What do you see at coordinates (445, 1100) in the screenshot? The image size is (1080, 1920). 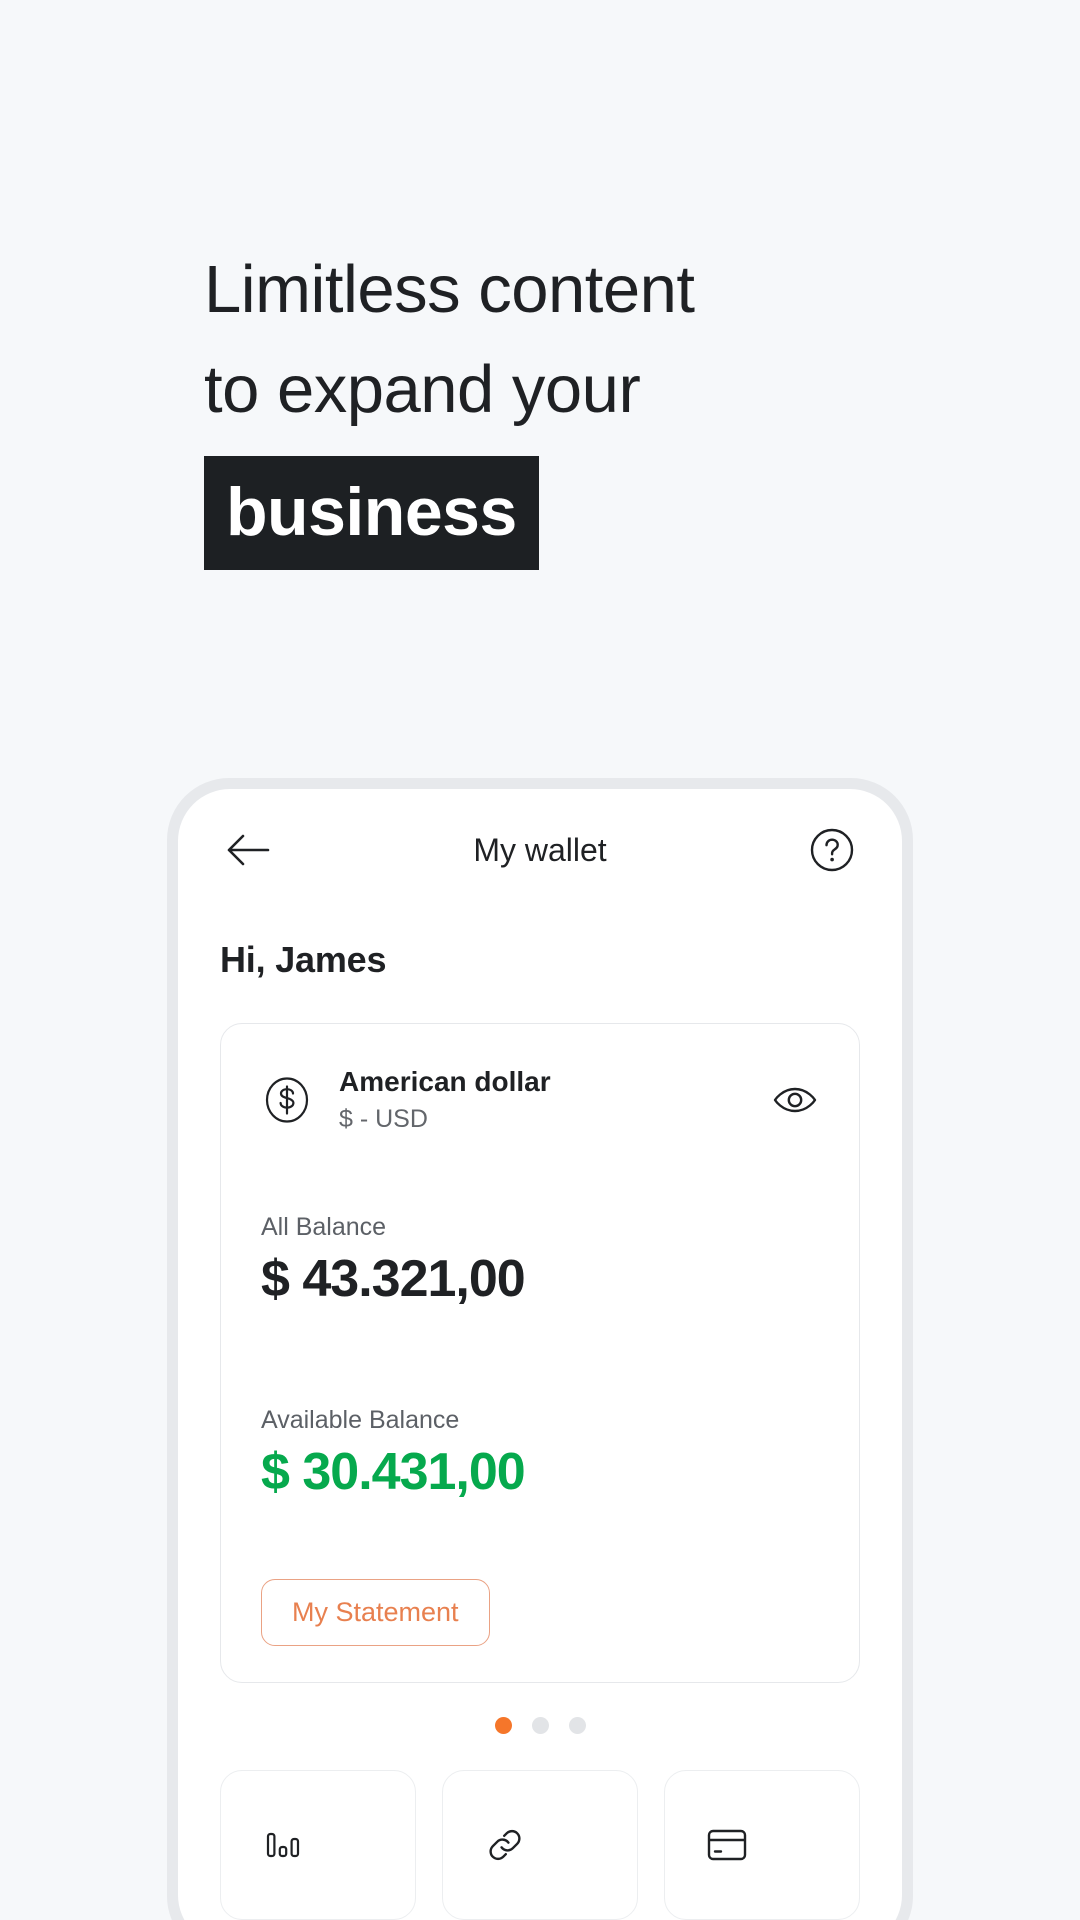 I see `currency-text-group: American dollar $ - USD` at bounding box center [445, 1100].